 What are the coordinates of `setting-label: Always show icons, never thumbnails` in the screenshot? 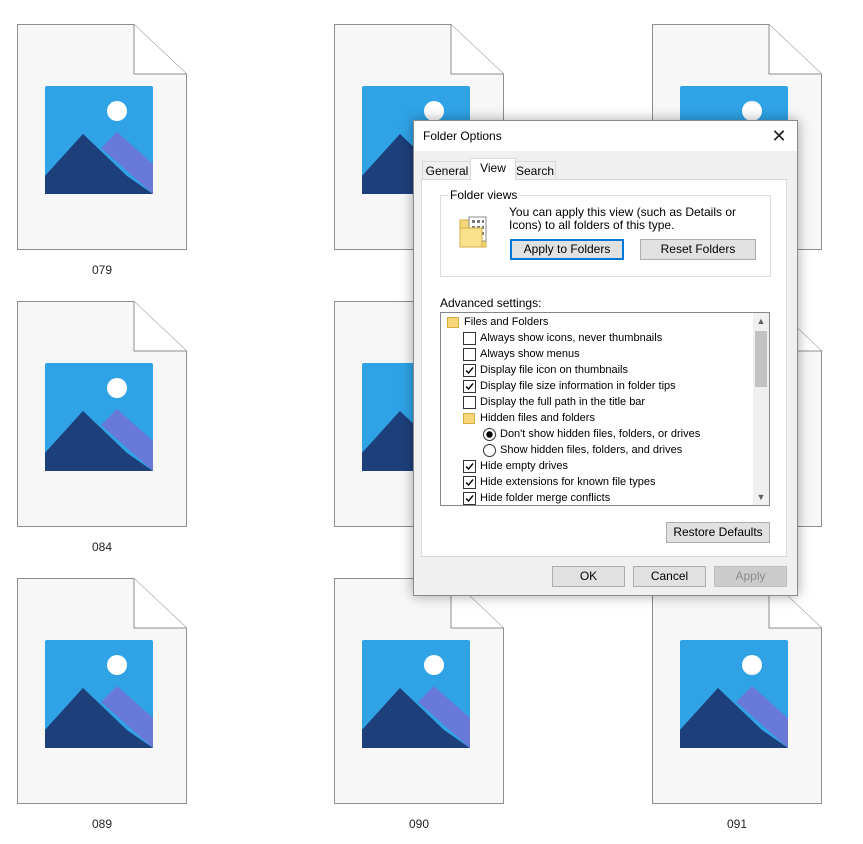 It's located at (571, 338).